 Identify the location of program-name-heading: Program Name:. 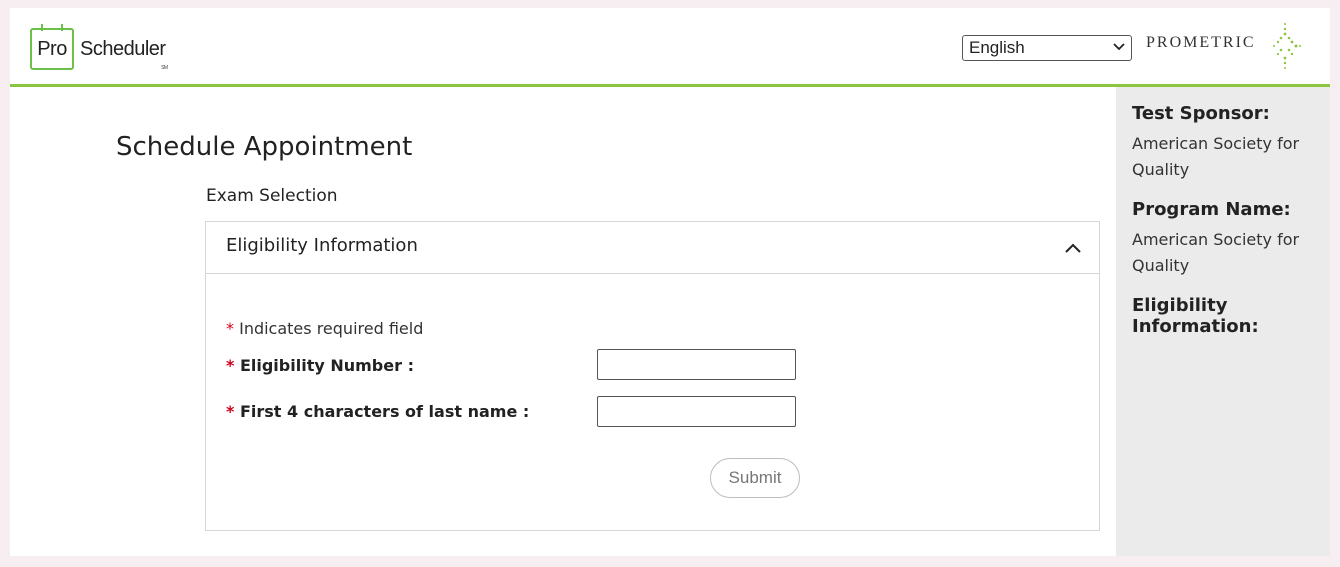
(1211, 209).